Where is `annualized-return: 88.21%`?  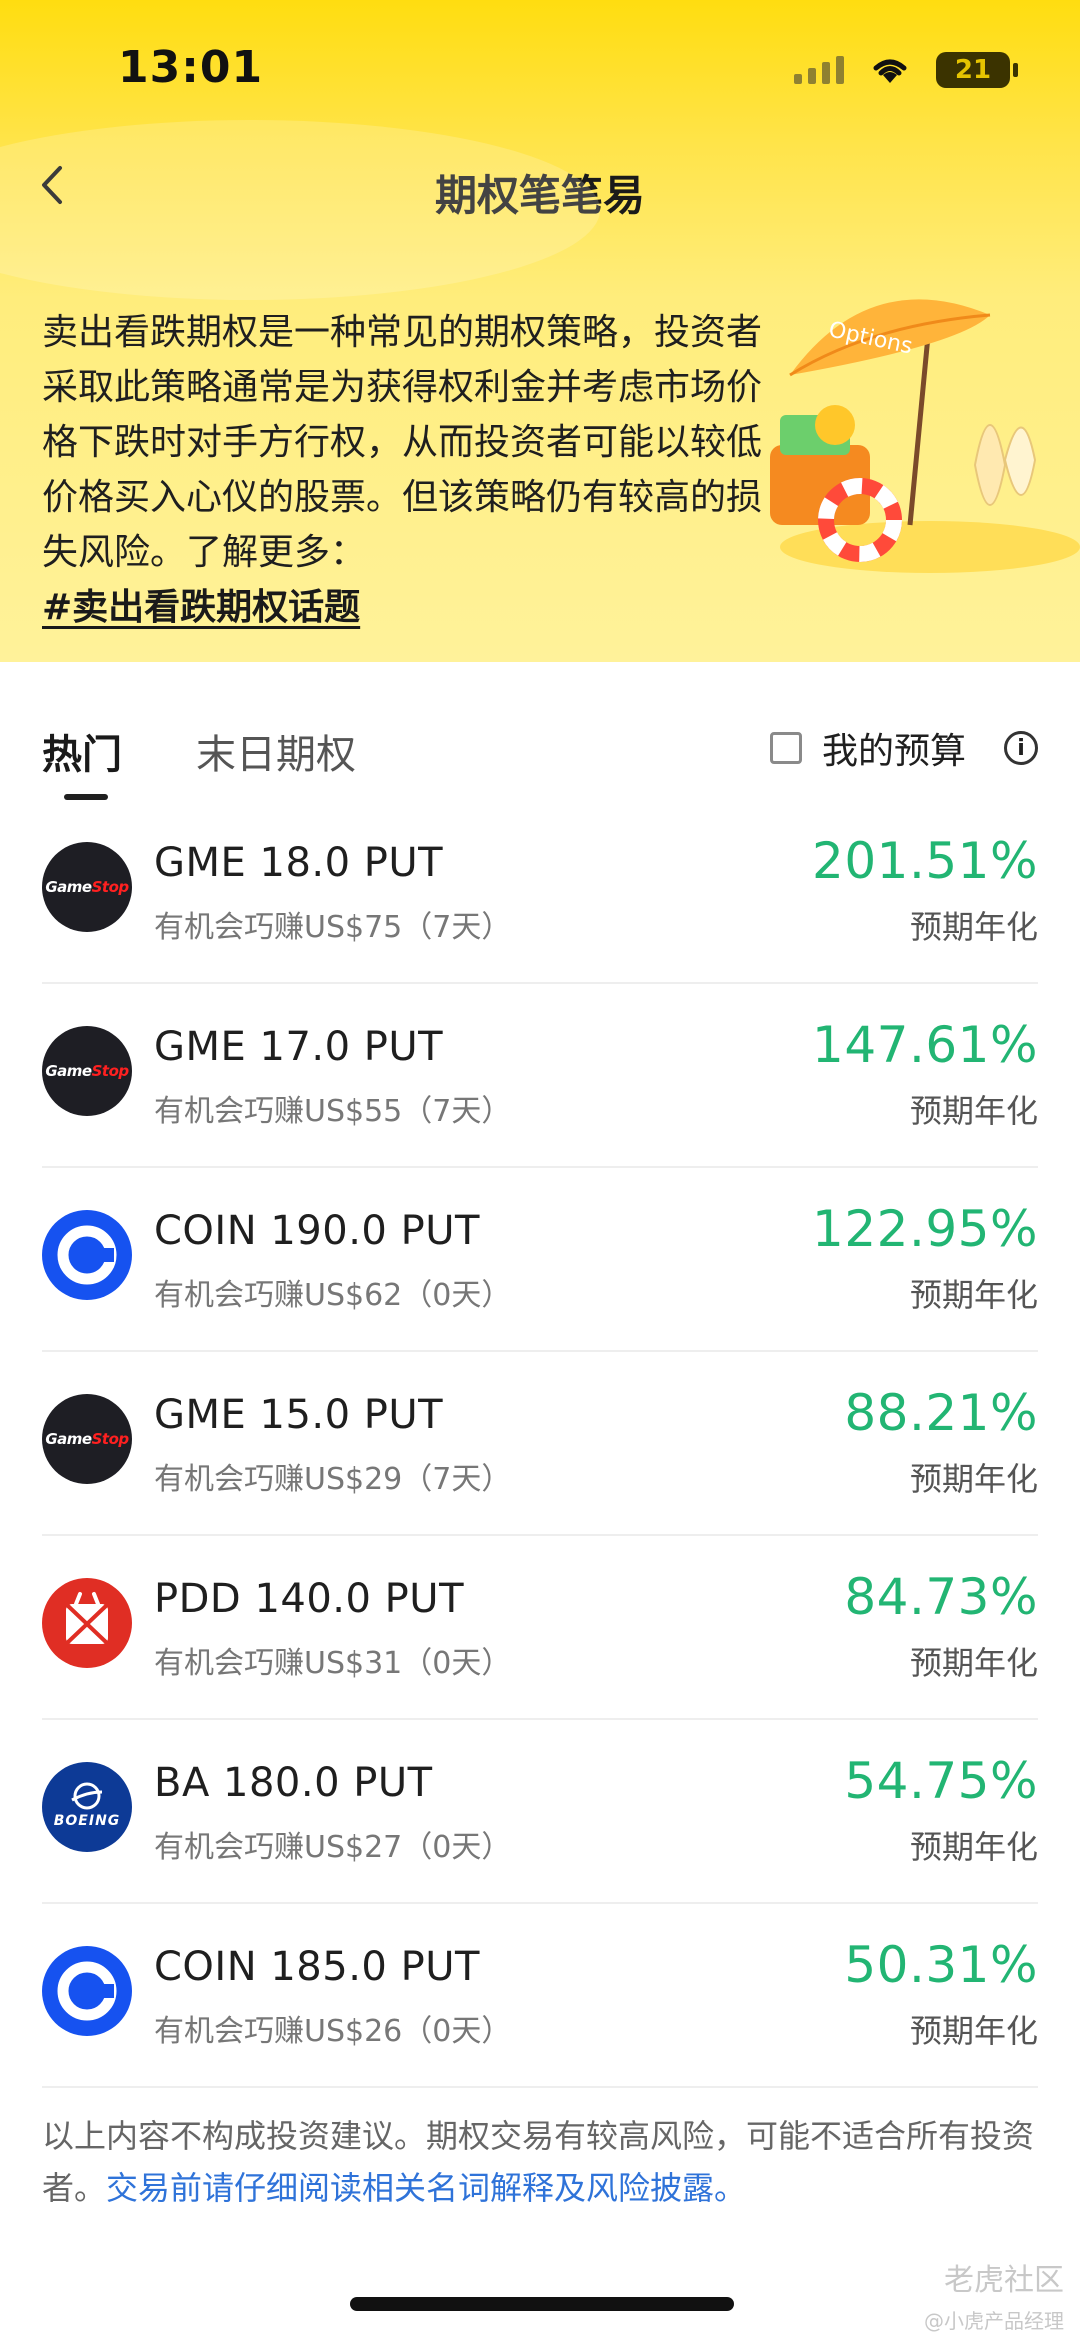
annualized-return: 88.21% is located at coordinates (941, 1413).